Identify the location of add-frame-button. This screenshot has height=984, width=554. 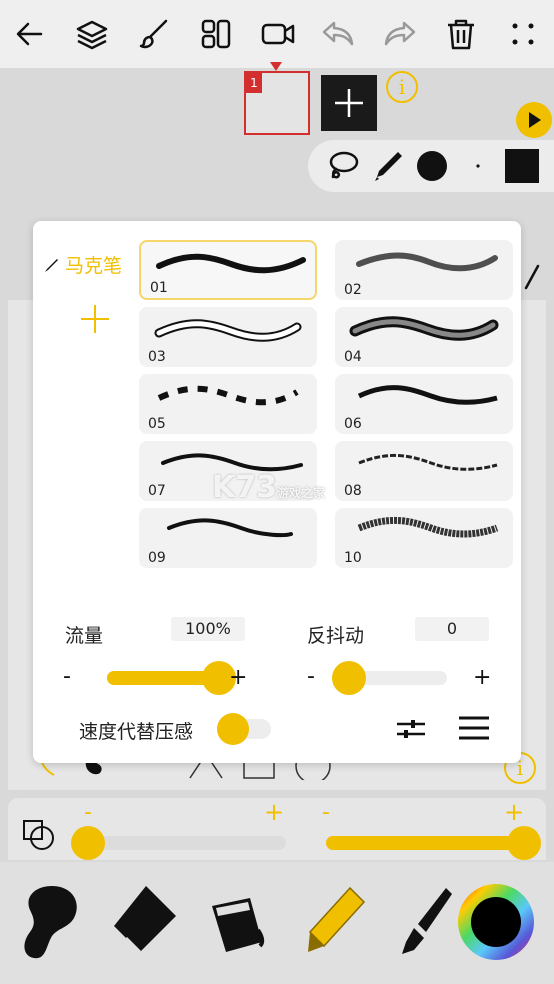
(349, 103).